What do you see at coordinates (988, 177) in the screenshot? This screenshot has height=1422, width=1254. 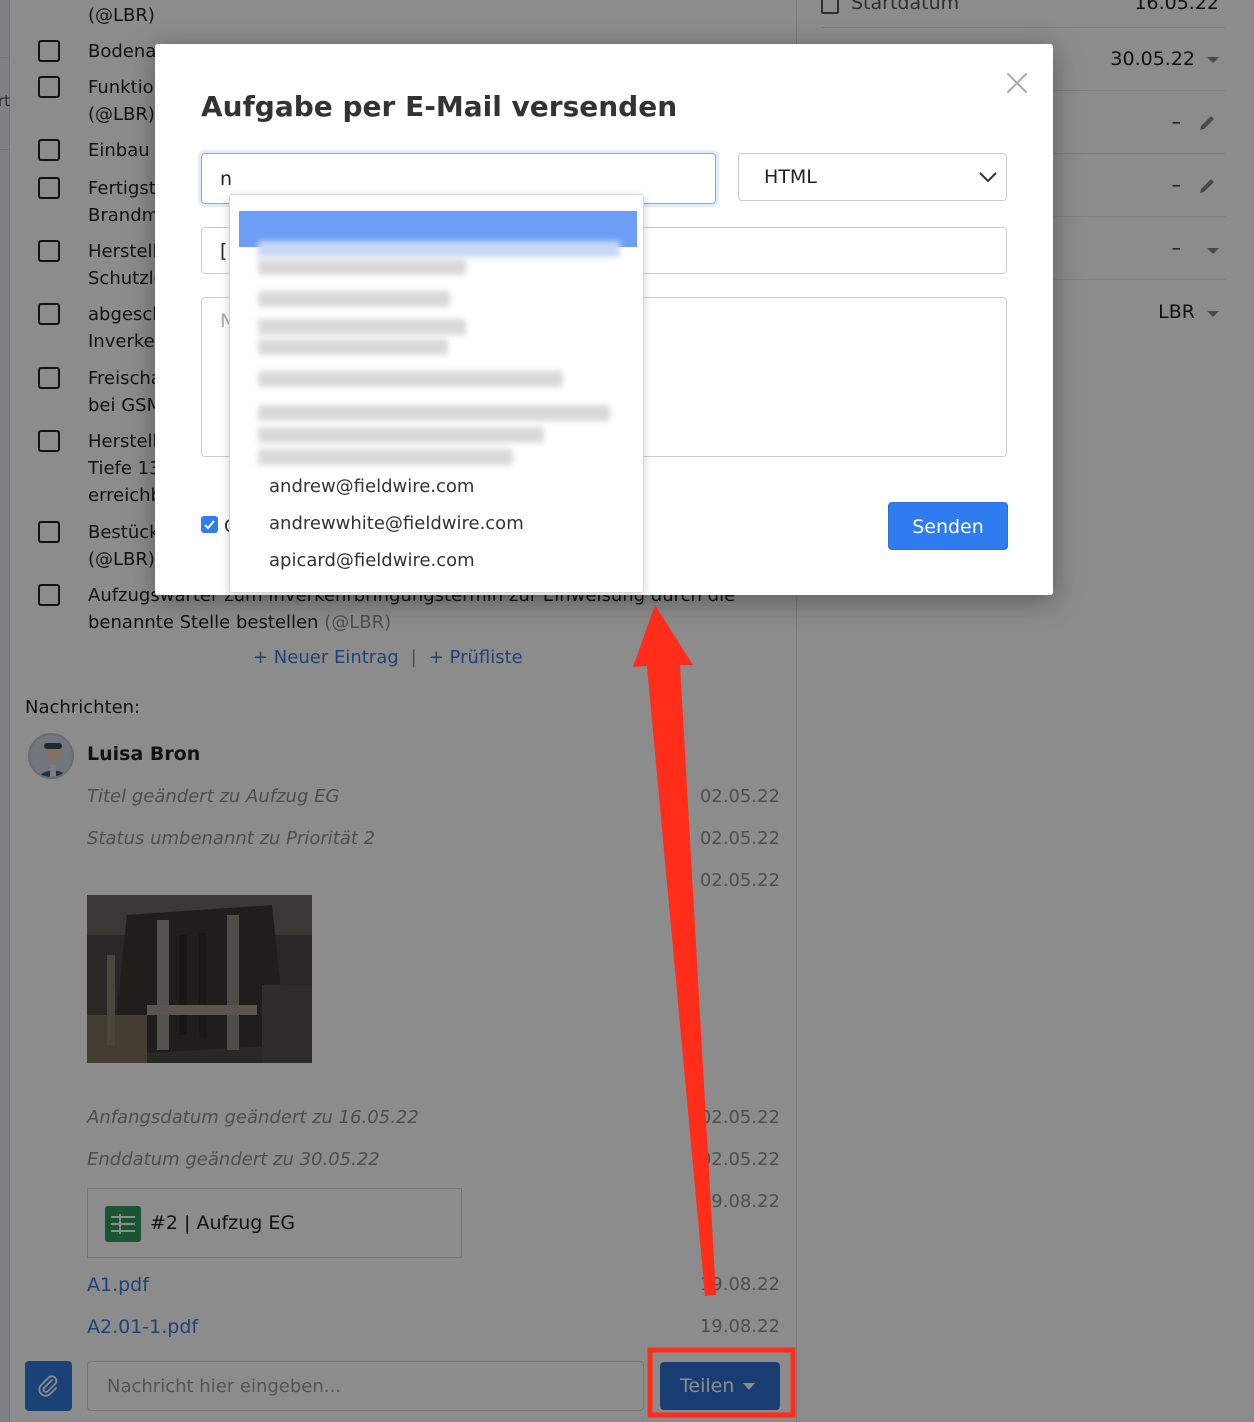 I see `chevron-down-icon` at bounding box center [988, 177].